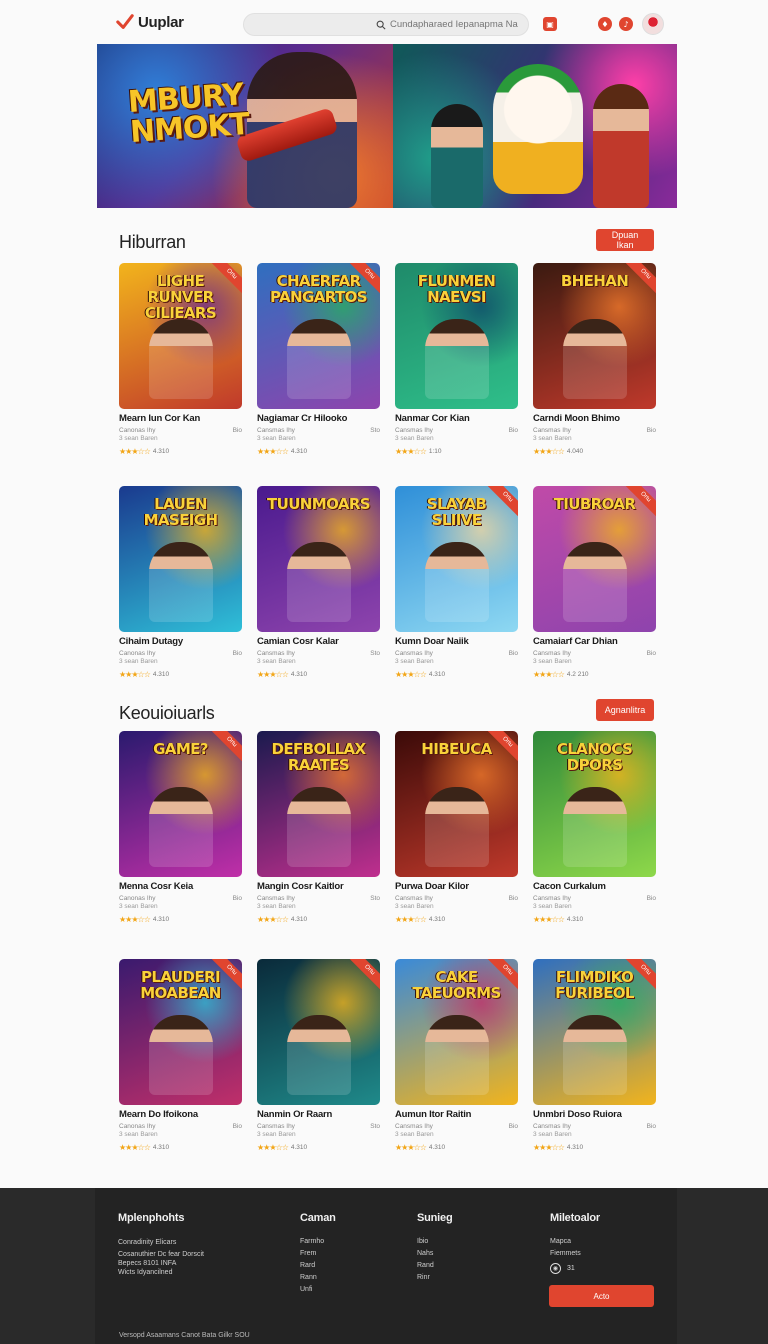 This screenshot has height=1344, width=768. Describe the element at coordinates (594, 641) in the screenshot. I see `game-title: Camaiarf Car Dhian` at that location.